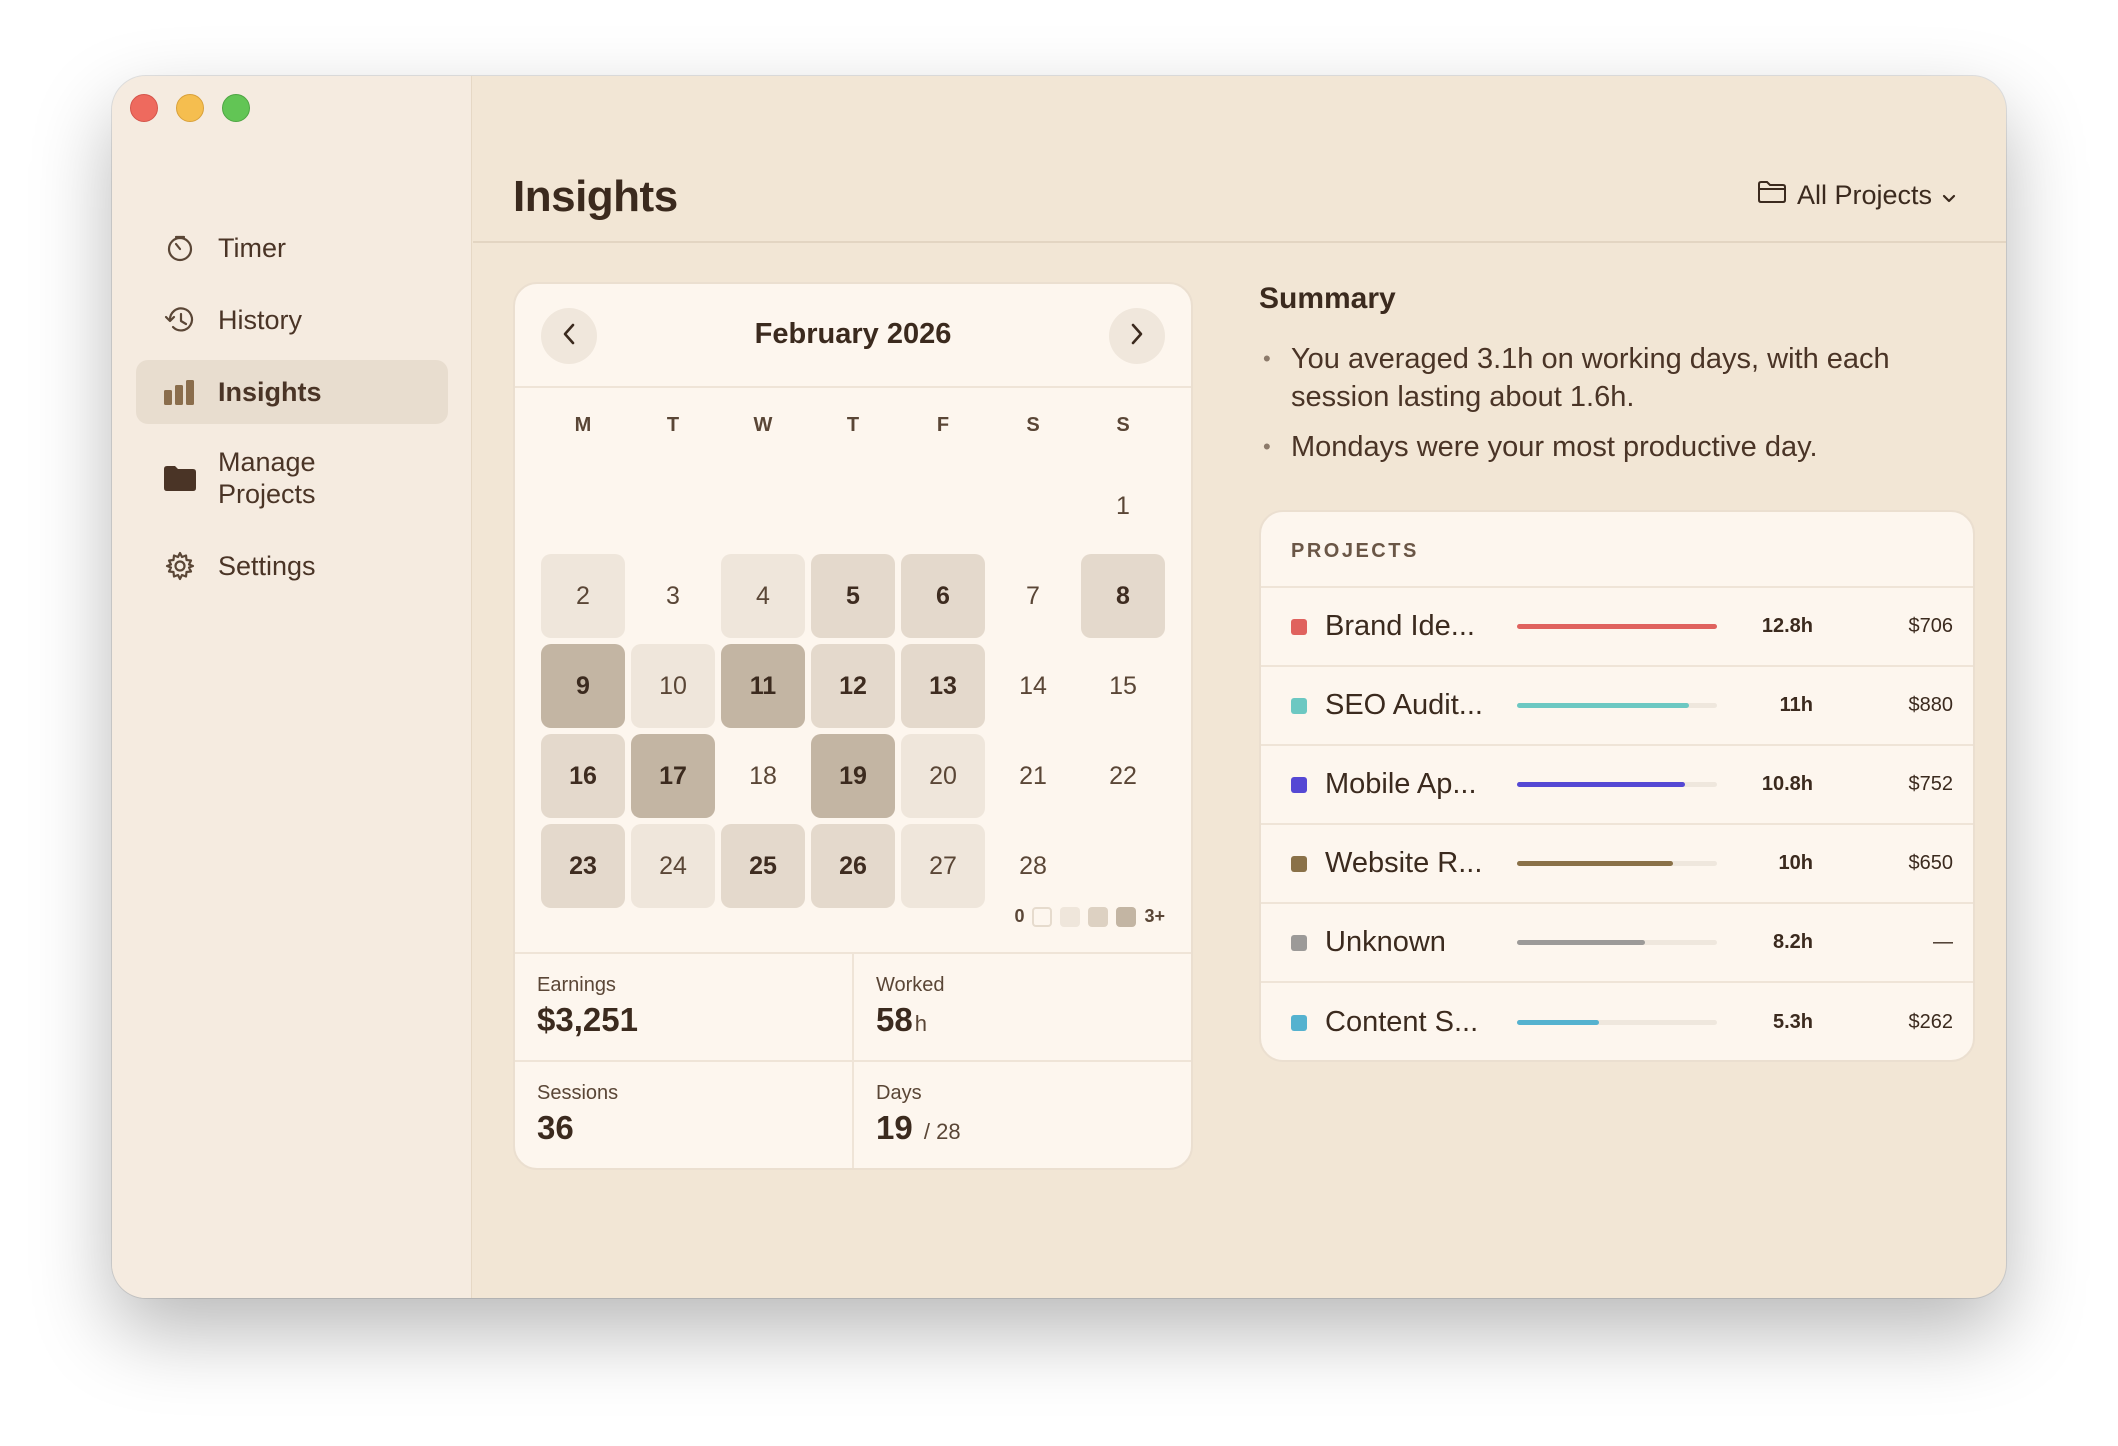  Describe the element at coordinates (763, 776) in the screenshot. I see `calendar-day: 18` at that location.